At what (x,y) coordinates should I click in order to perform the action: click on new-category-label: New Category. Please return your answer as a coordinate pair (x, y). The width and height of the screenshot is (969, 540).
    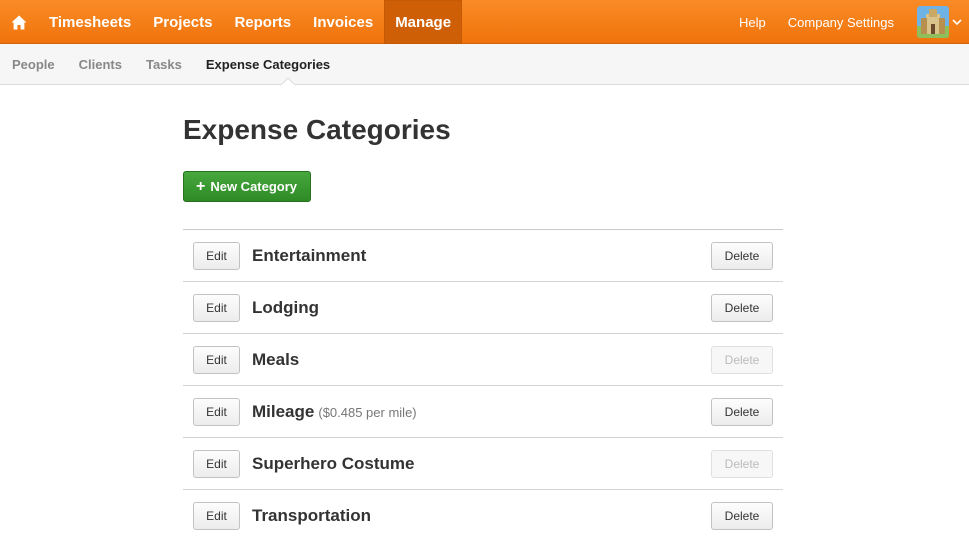
    Looking at the image, I should click on (254, 186).